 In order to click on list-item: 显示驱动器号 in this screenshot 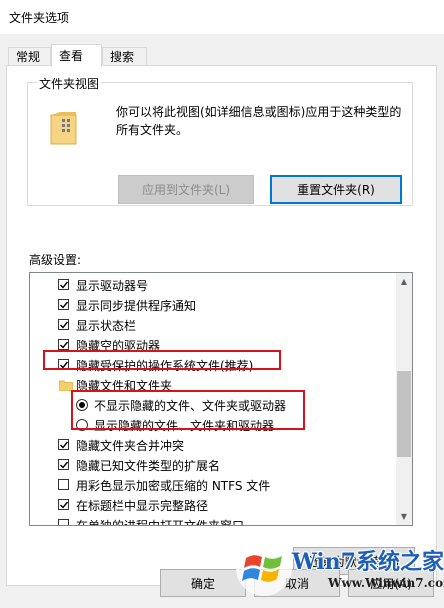, I will do `click(213, 285)`.